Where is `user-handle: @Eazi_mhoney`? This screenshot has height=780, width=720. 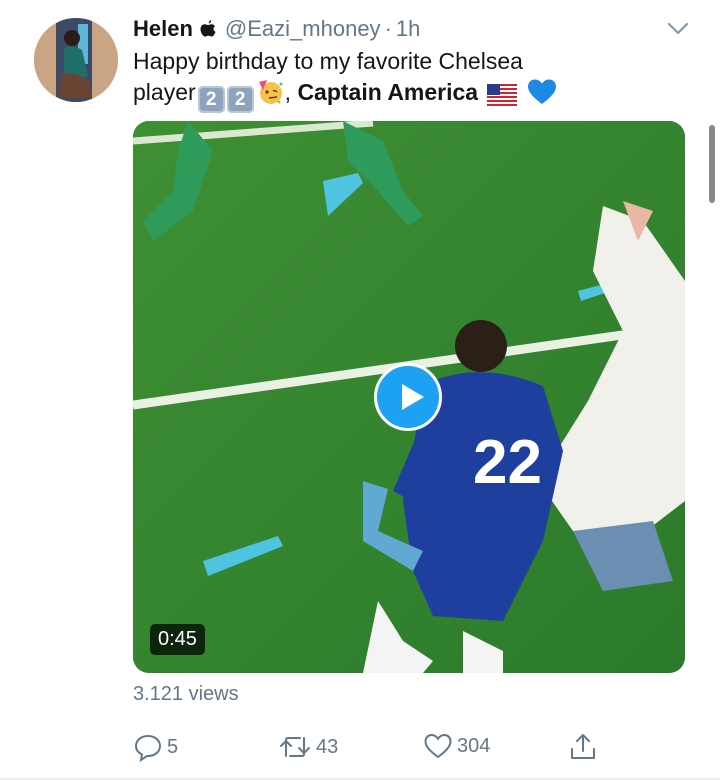 user-handle: @Eazi_mhoney is located at coordinates (303, 29).